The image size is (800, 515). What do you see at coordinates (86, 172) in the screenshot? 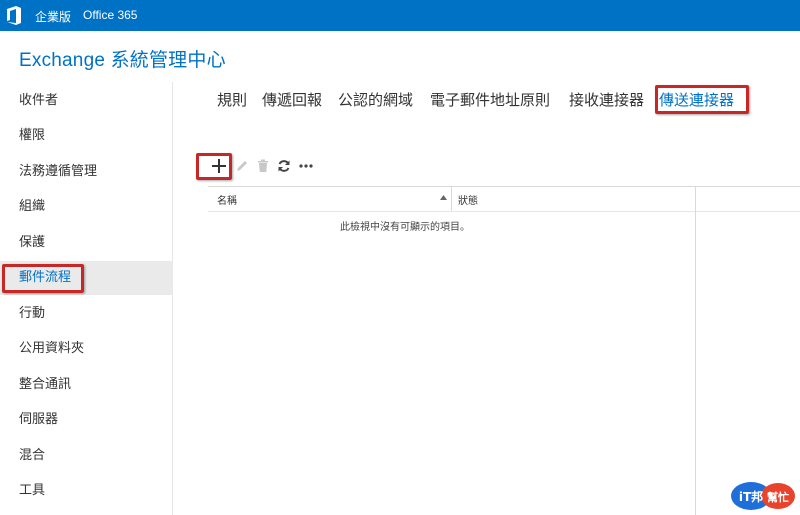
I see `sidebar-item-compliance: 法務遵循管理` at bounding box center [86, 172].